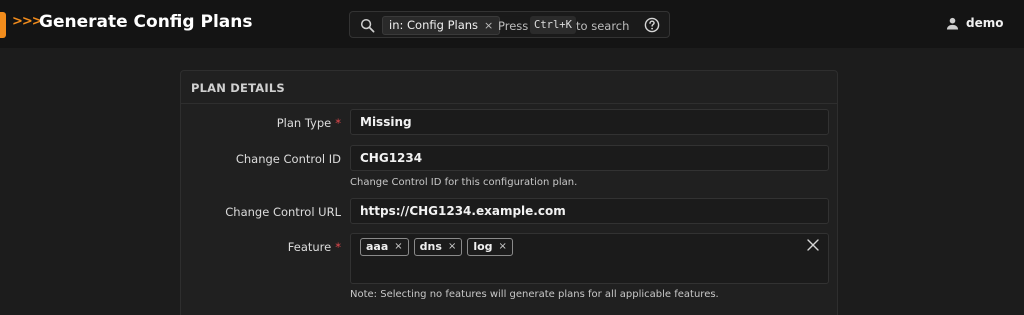  Describe the element at coordinates (430, 246) in the screenshot. I see `tag-label: dns` at that location.